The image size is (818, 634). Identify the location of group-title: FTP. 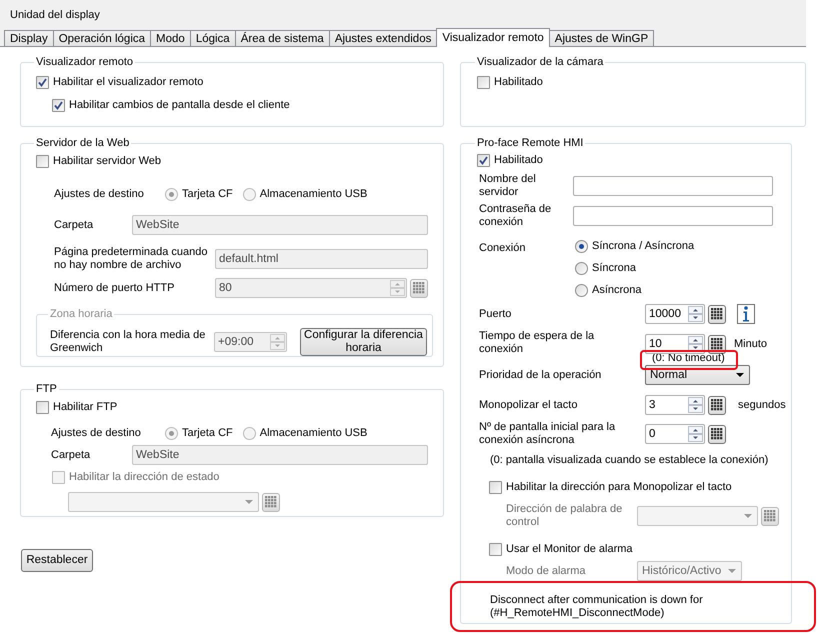
(46, 389).